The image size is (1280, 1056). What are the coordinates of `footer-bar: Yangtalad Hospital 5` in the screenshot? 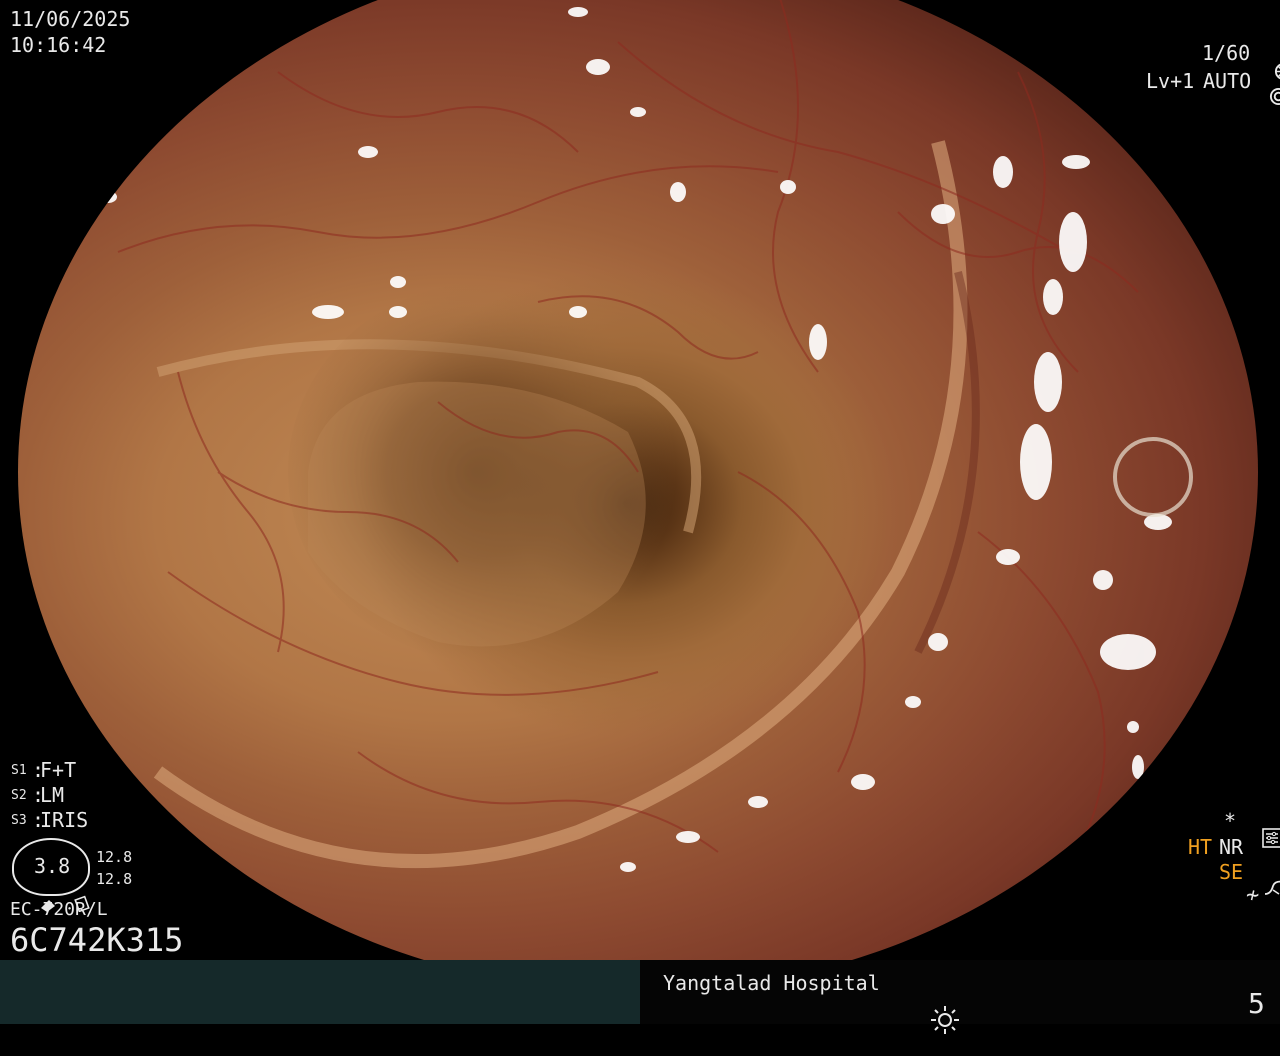 It's located at (640, 997).